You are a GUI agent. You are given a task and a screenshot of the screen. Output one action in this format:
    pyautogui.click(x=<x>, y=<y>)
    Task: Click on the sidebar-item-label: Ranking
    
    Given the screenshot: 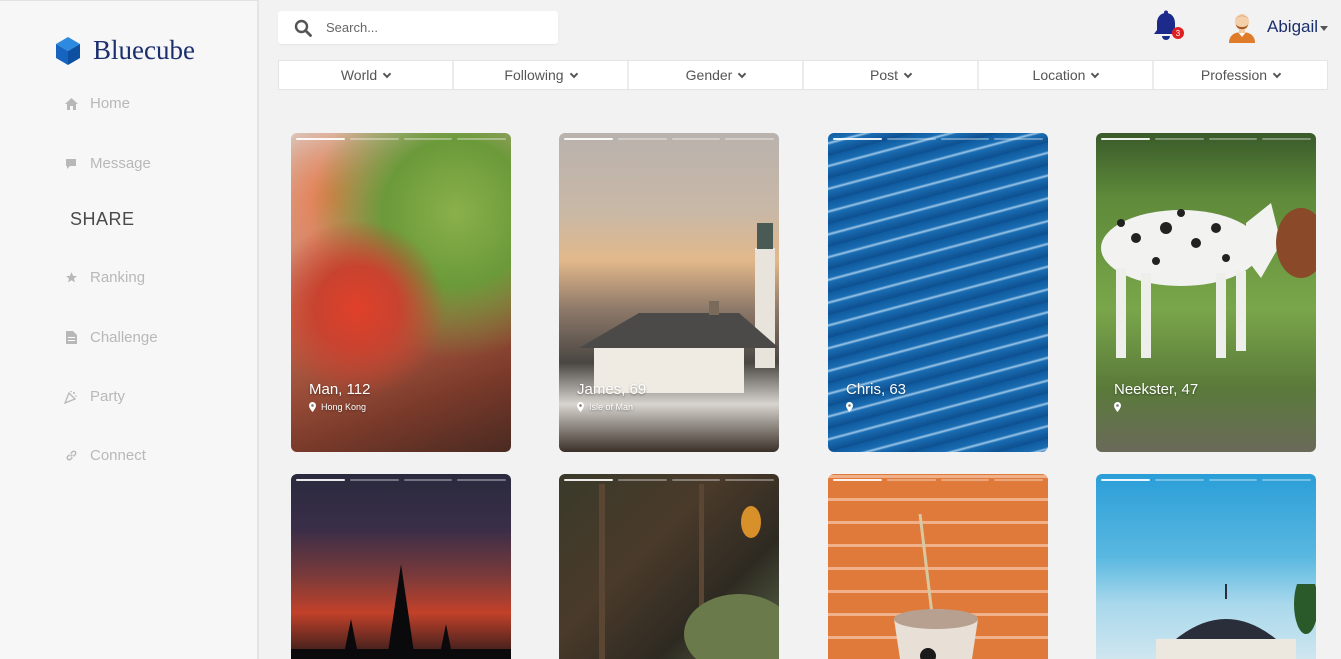 What is the action you would take?
    pyautogui.click(x=118, y=277)
    